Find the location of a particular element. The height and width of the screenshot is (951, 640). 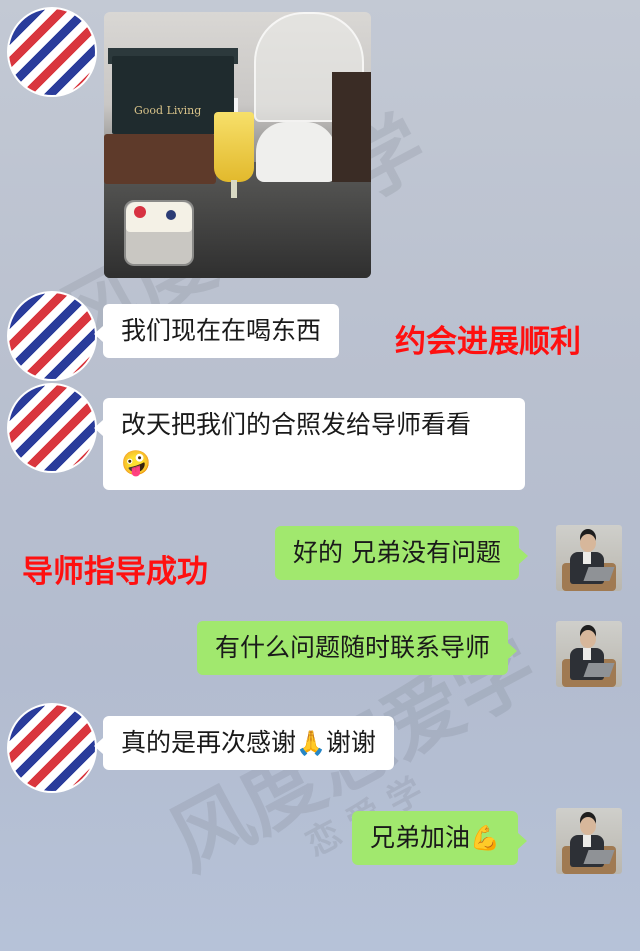

flexed-biceps-emoji-icon: 💪 is located at coordinates (485, 838).